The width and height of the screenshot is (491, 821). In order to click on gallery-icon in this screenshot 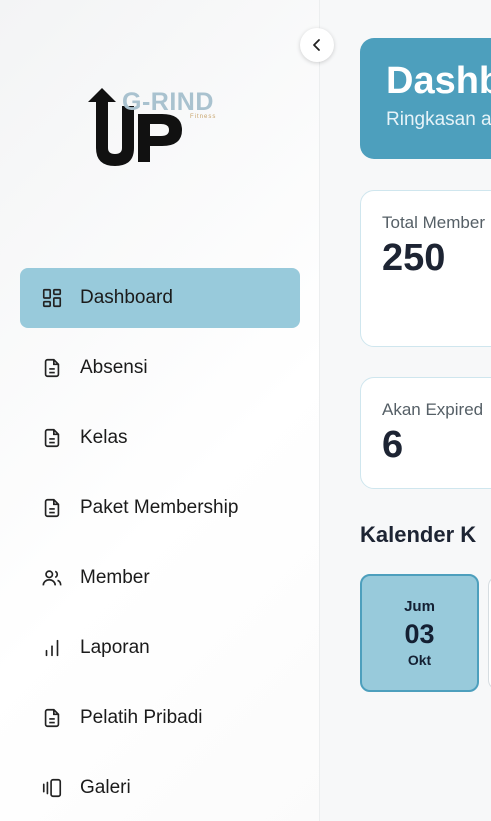, I will do `click(52, 788)`.